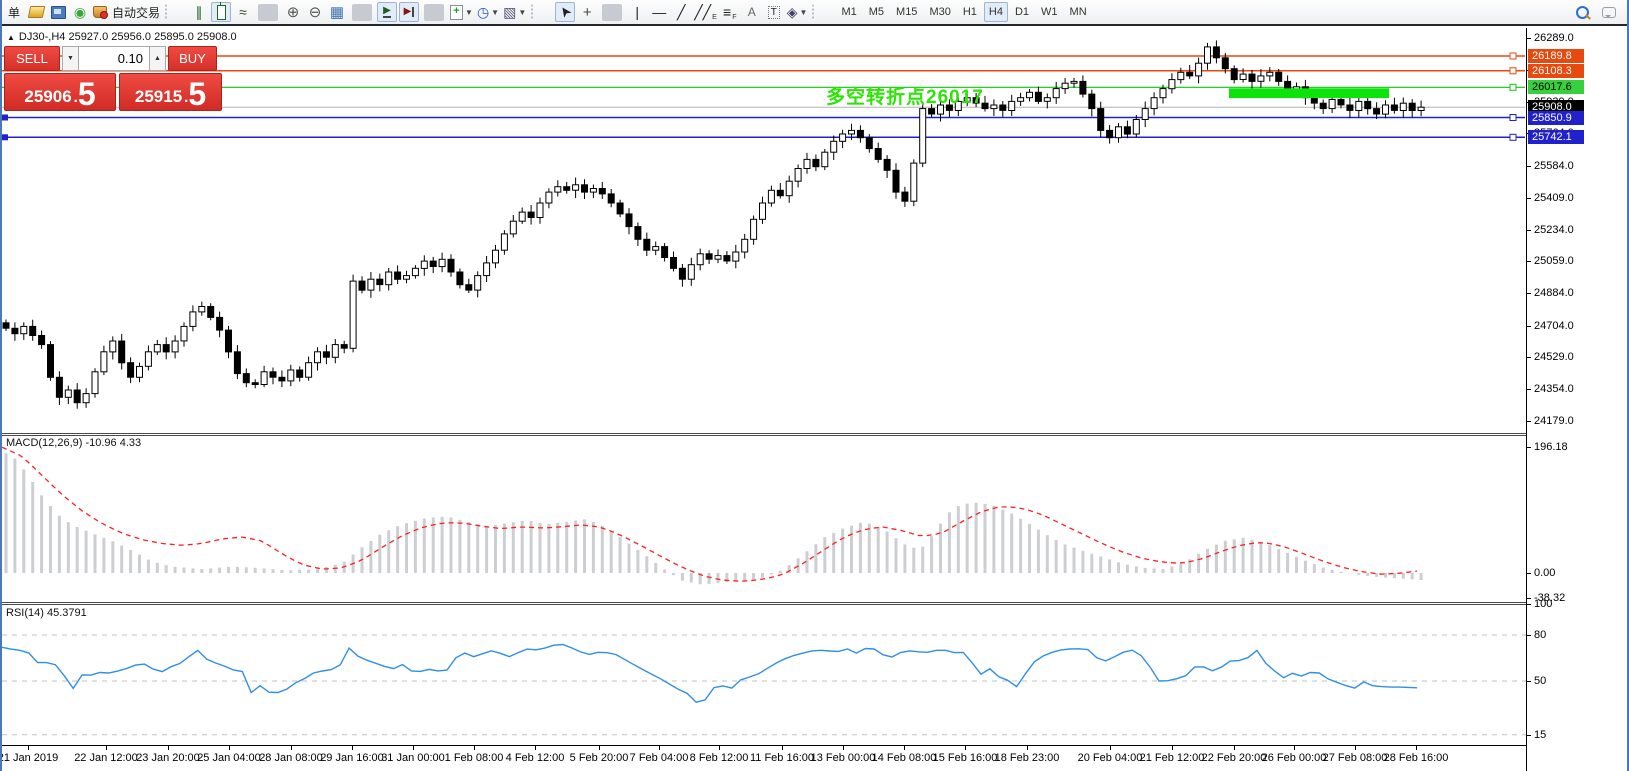  I want to click on candlestick-icon, so click(221, 10).